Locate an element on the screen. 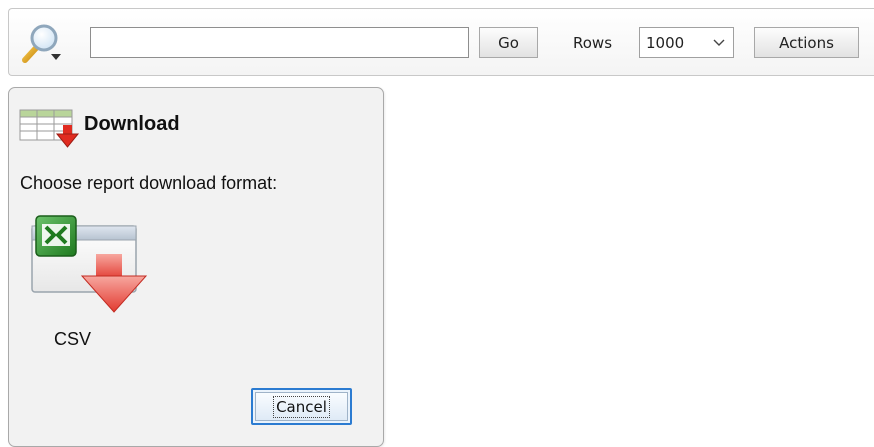 The width and height of the screenshot is (874, 447). dialog-title: Download is located at coordinates (132, 124).